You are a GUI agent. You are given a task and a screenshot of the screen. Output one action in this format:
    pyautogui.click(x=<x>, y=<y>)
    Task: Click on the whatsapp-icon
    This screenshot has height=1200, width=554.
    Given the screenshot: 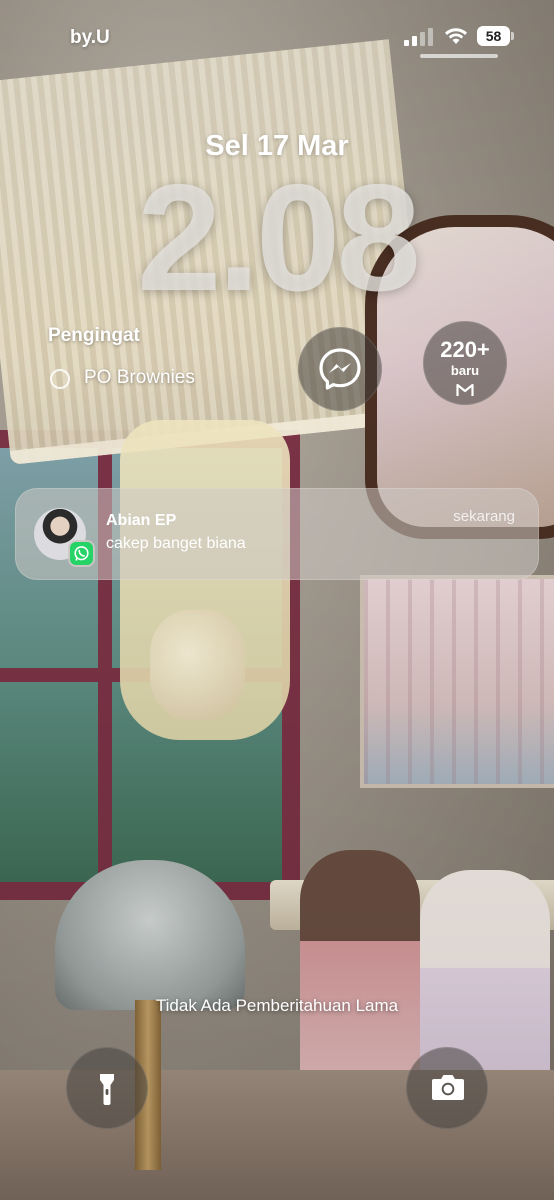 What is the action you would take?
    pyautogui.click(x=81, y=553)
    